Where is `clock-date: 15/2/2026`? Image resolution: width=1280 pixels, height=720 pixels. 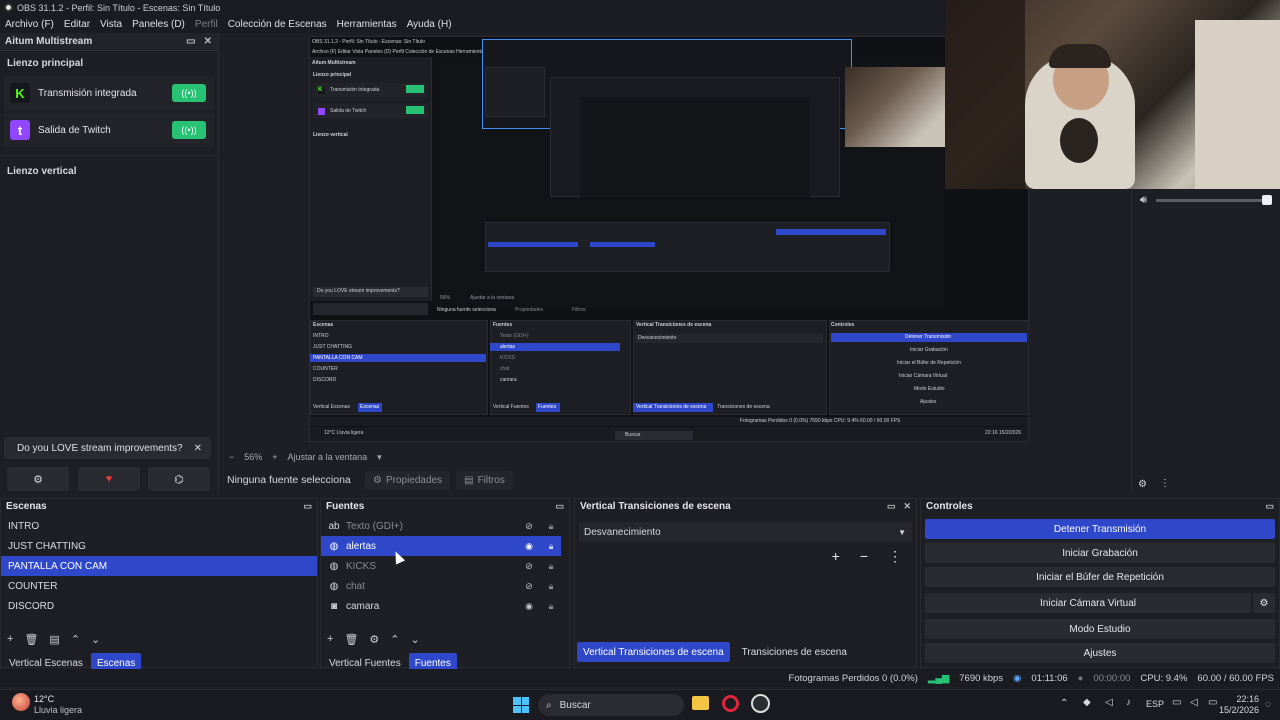
clock-date: 15/2/2026 is located at coordinates (1238, 710).